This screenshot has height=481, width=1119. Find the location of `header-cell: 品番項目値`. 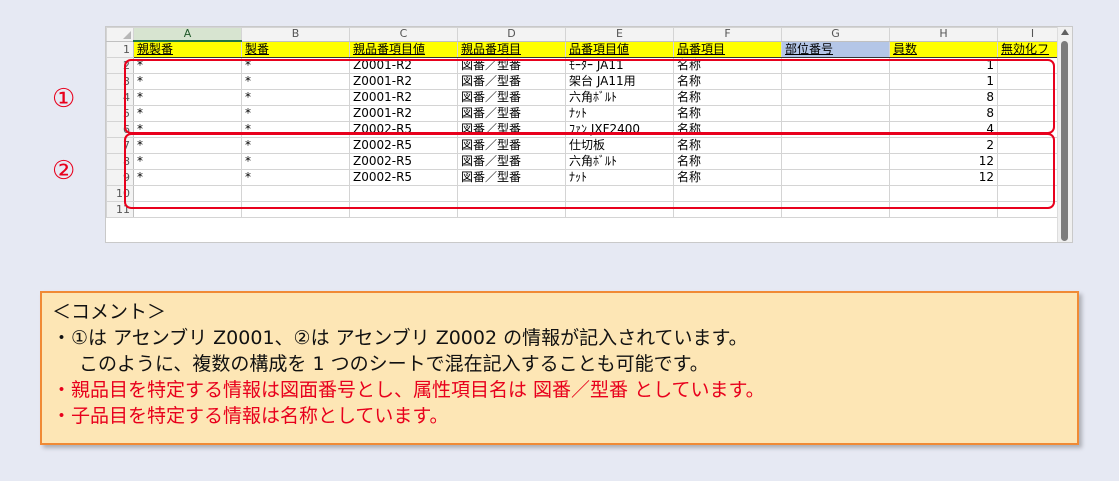

header-cell: 品番項目値 is located at coordinates (619, 49).